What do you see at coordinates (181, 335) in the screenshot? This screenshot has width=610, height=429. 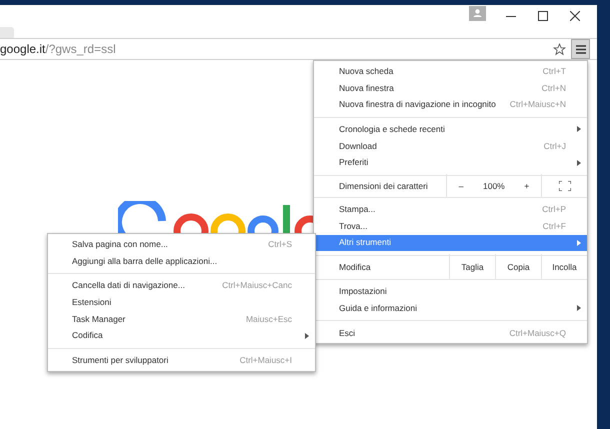 I see `menu-item: Codifica` at bounding box center [181, 335].